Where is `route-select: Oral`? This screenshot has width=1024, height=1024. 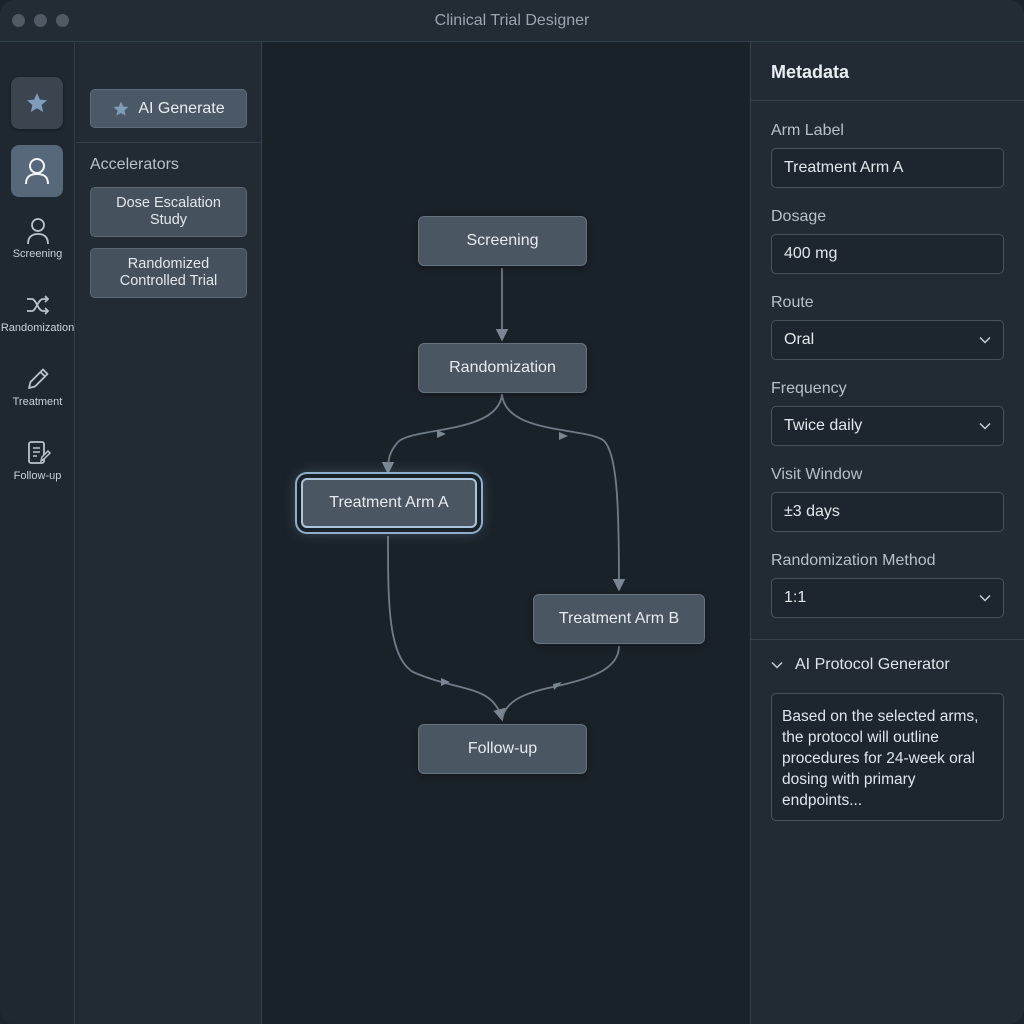 route-select: Oral is located at coordinates (887, 340).